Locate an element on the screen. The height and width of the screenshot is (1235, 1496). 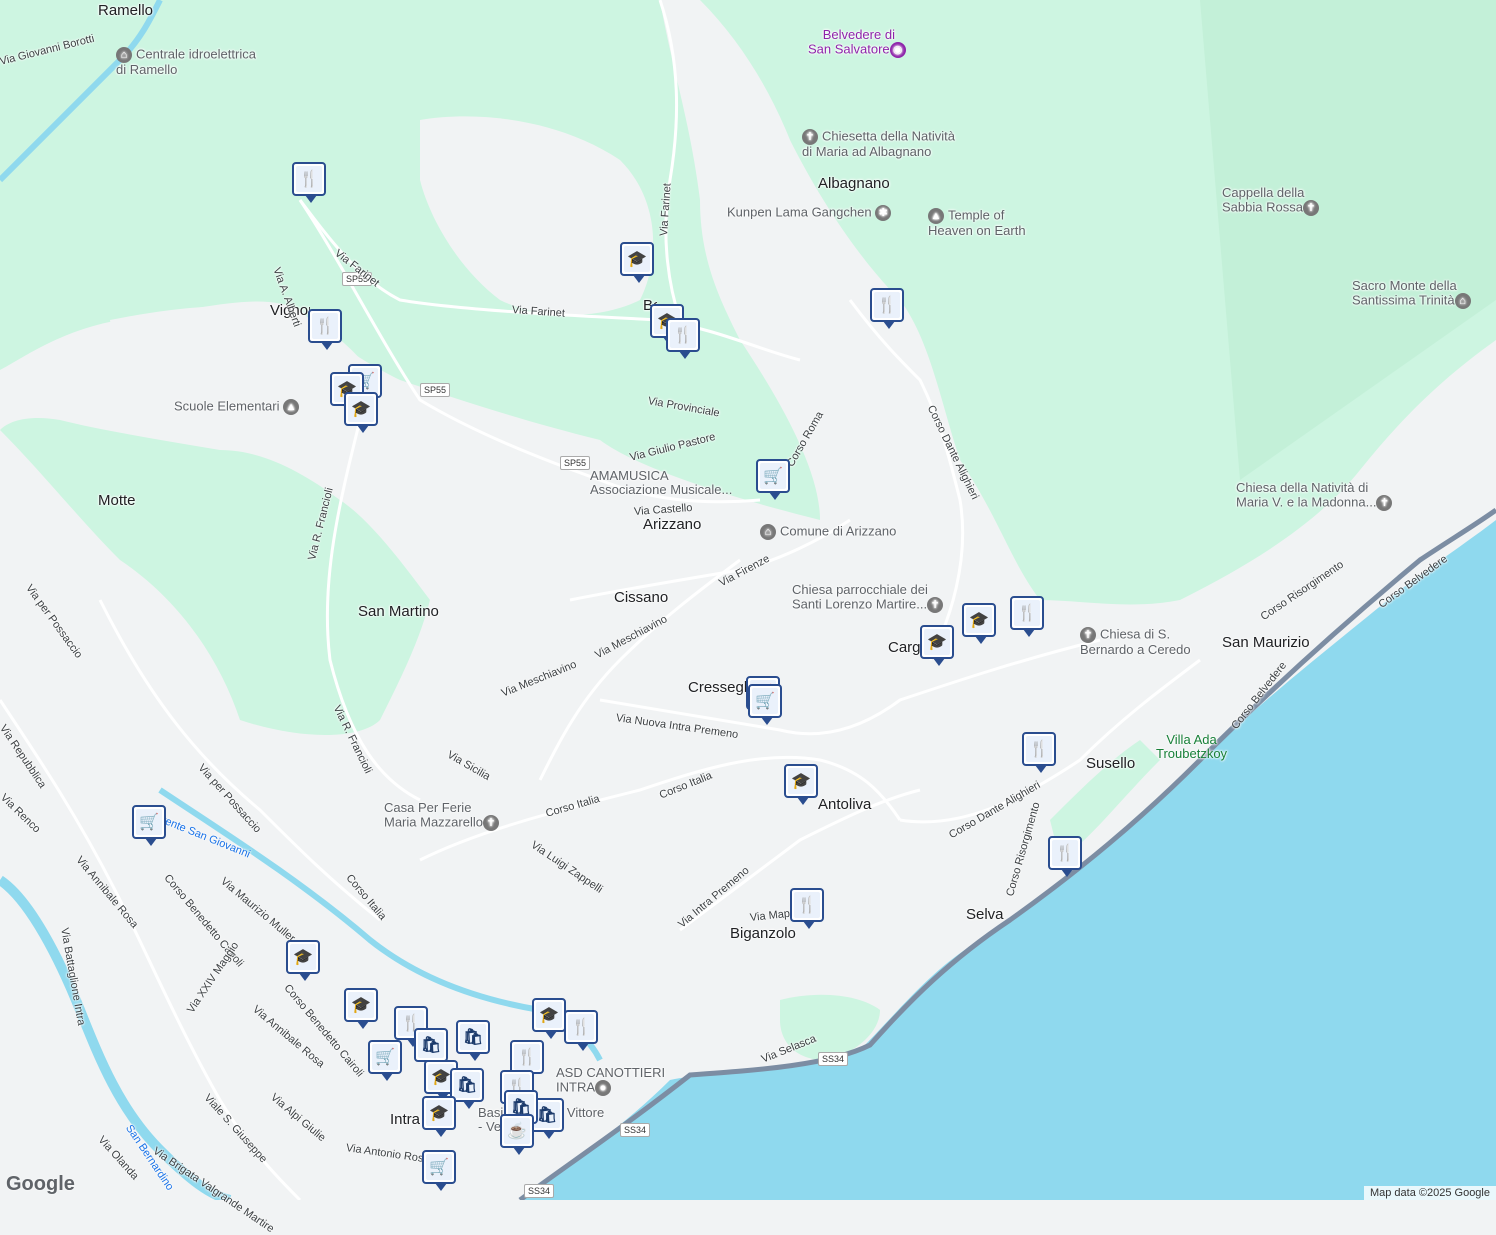
town-label: San Martino is located at coordinates (398, 612).